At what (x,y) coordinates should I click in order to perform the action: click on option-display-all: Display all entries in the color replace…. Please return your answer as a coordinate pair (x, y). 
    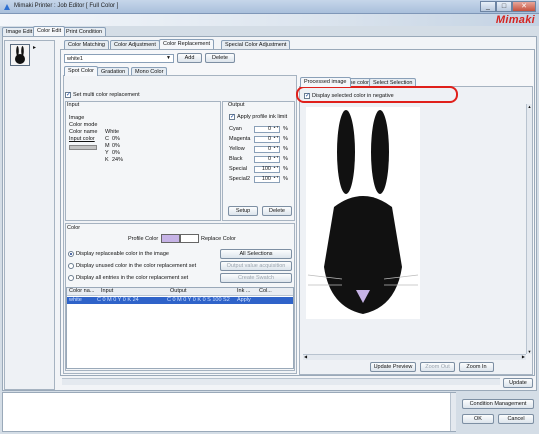
    Looking at the image, I should click on (132, 278).